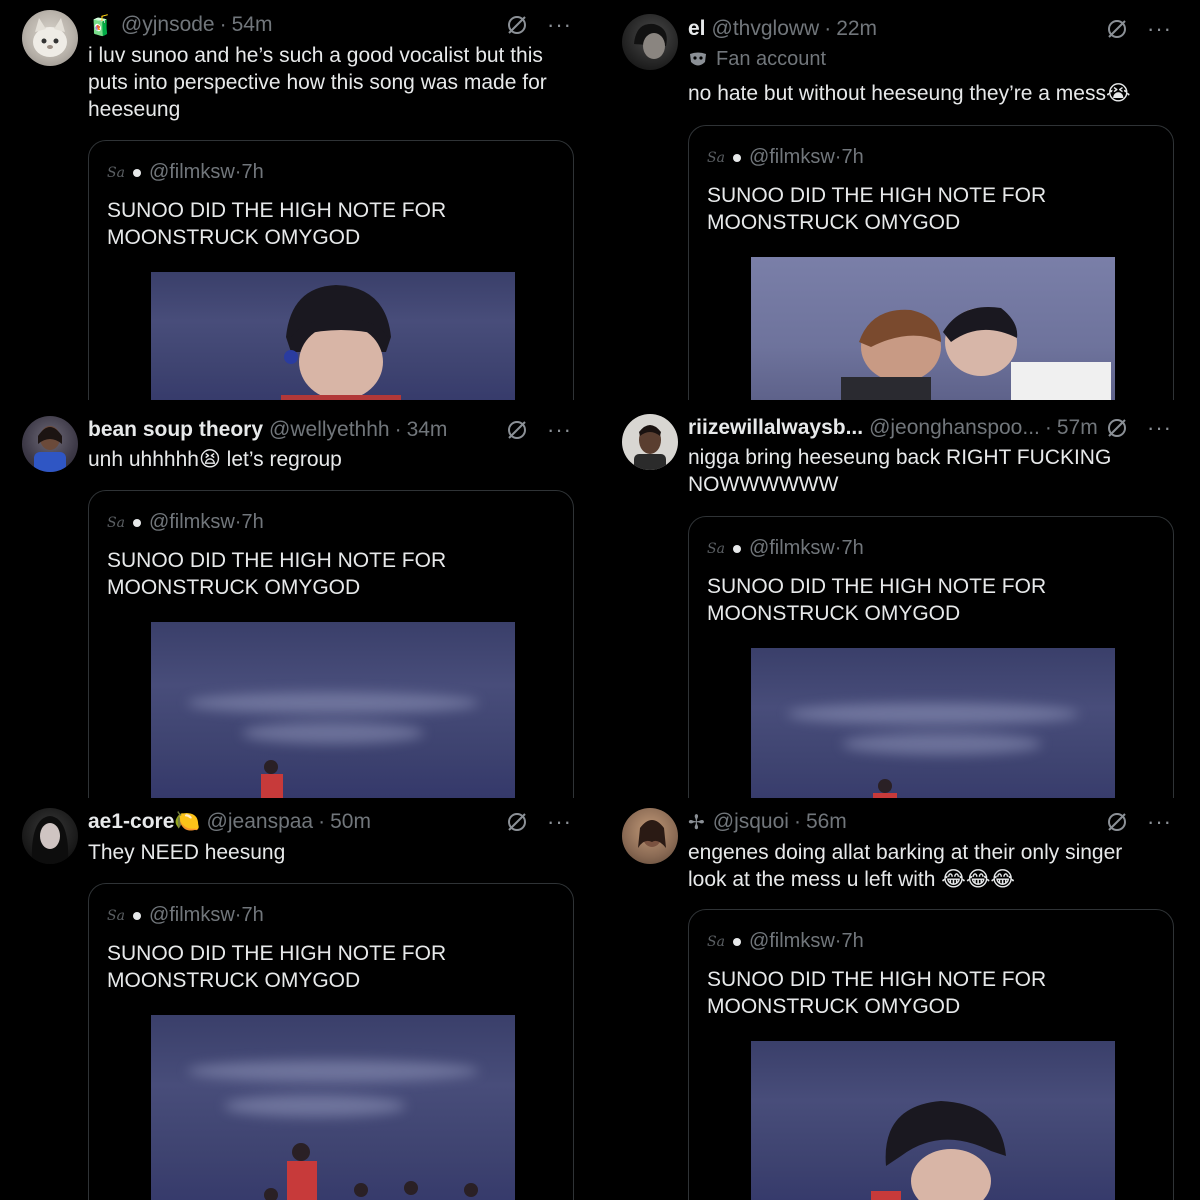 The width and height of the screenshot is (1200, 1200). What do you see at coordinates (697, 29) in the screenshot?
I see `post-name: el` at bounding box center [697, 29].